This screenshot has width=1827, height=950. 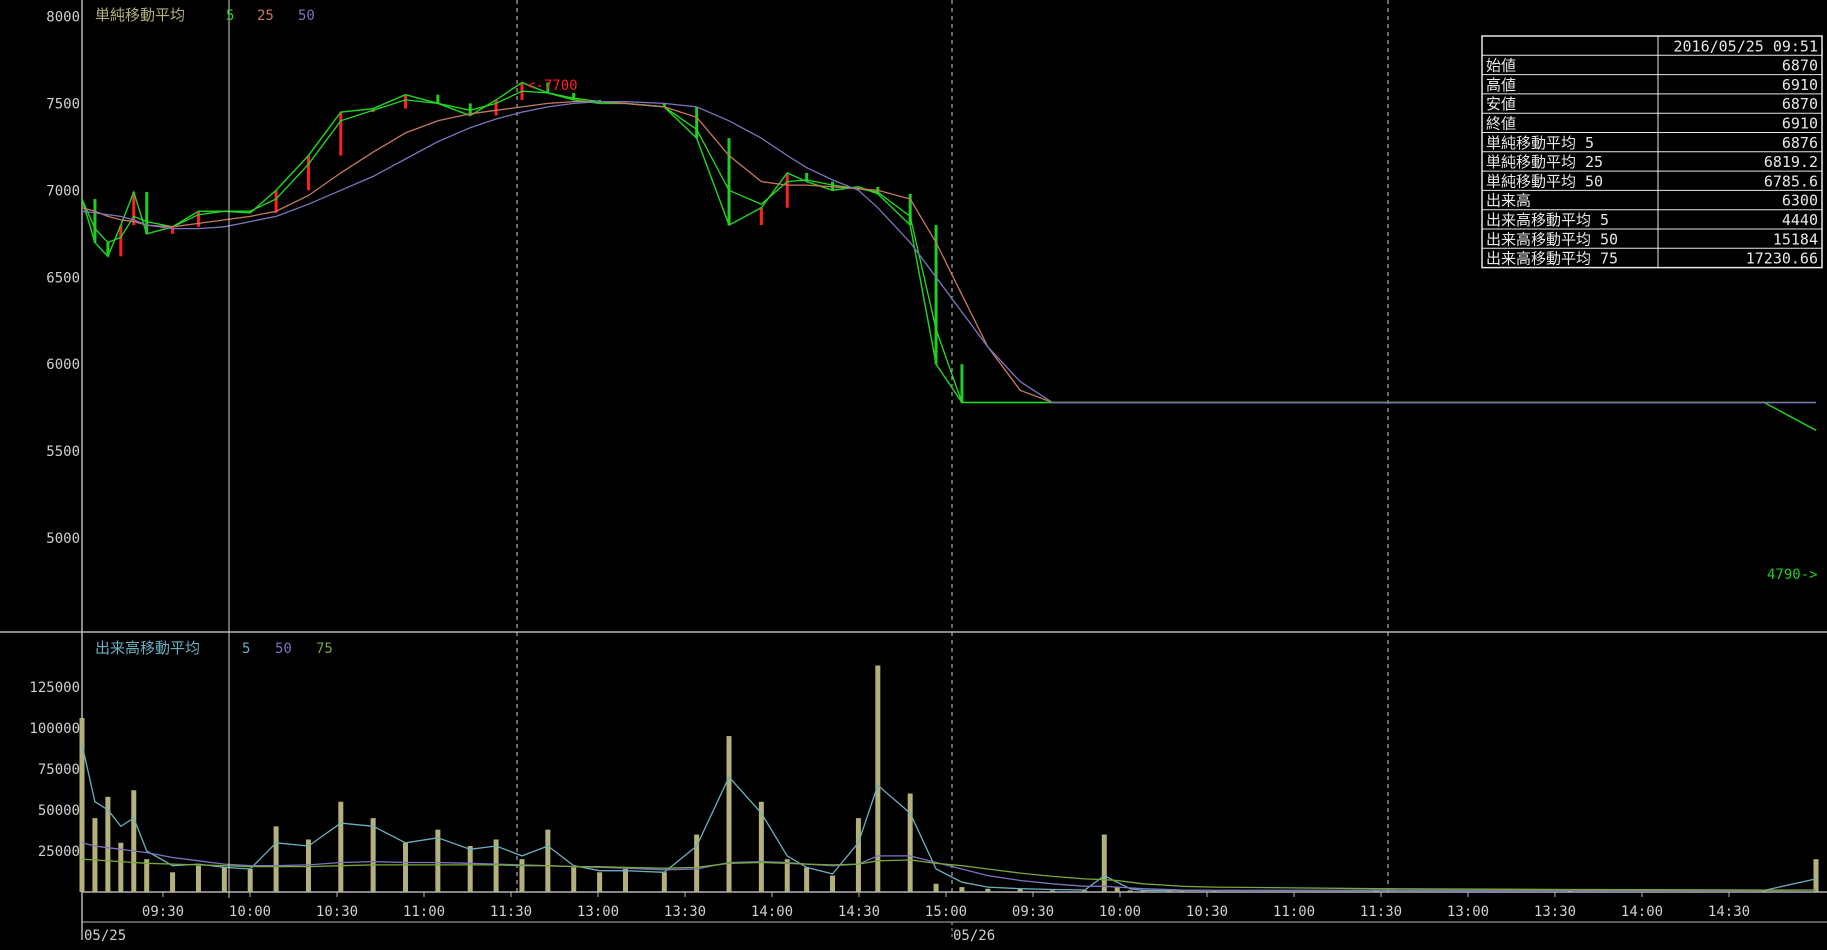 What do you see at coordinates (1508, 201) in the screenshot?
I see `data-window-label: 出来高` at bounding box center [1508, 201].